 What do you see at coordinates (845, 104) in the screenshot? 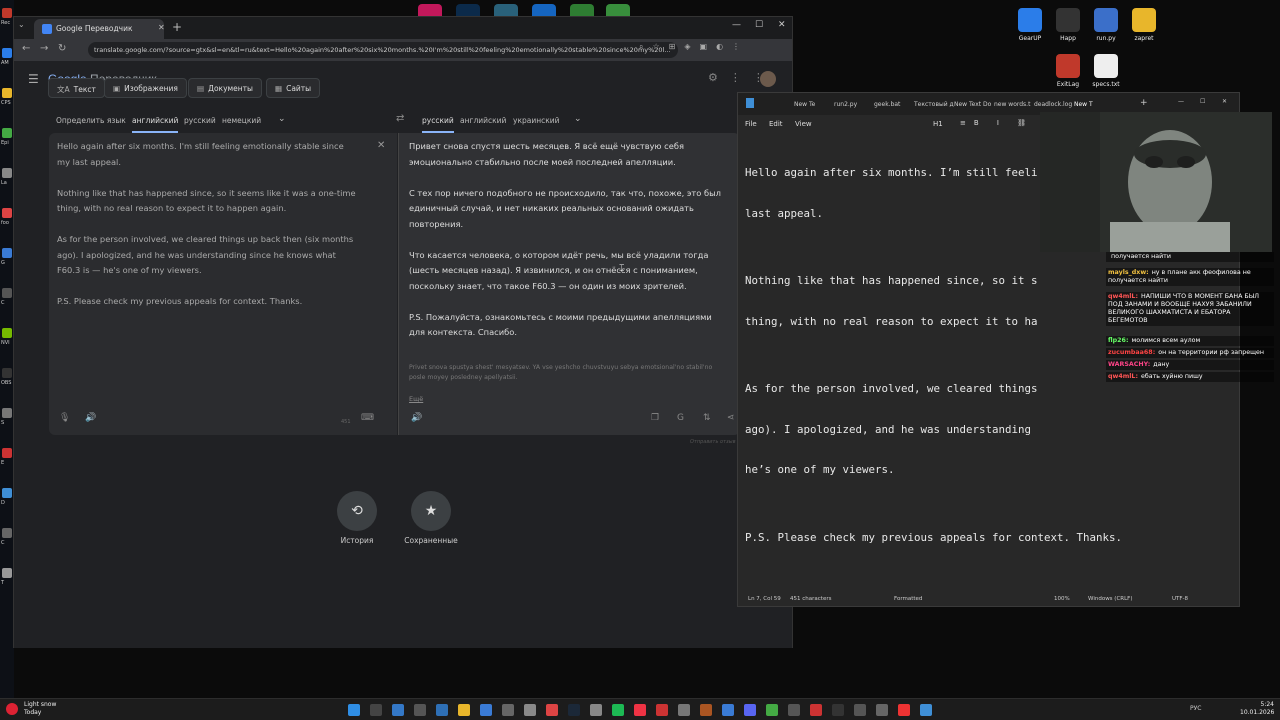
I see `notepad-tab: run2.py` at bounding box center [845, 104].